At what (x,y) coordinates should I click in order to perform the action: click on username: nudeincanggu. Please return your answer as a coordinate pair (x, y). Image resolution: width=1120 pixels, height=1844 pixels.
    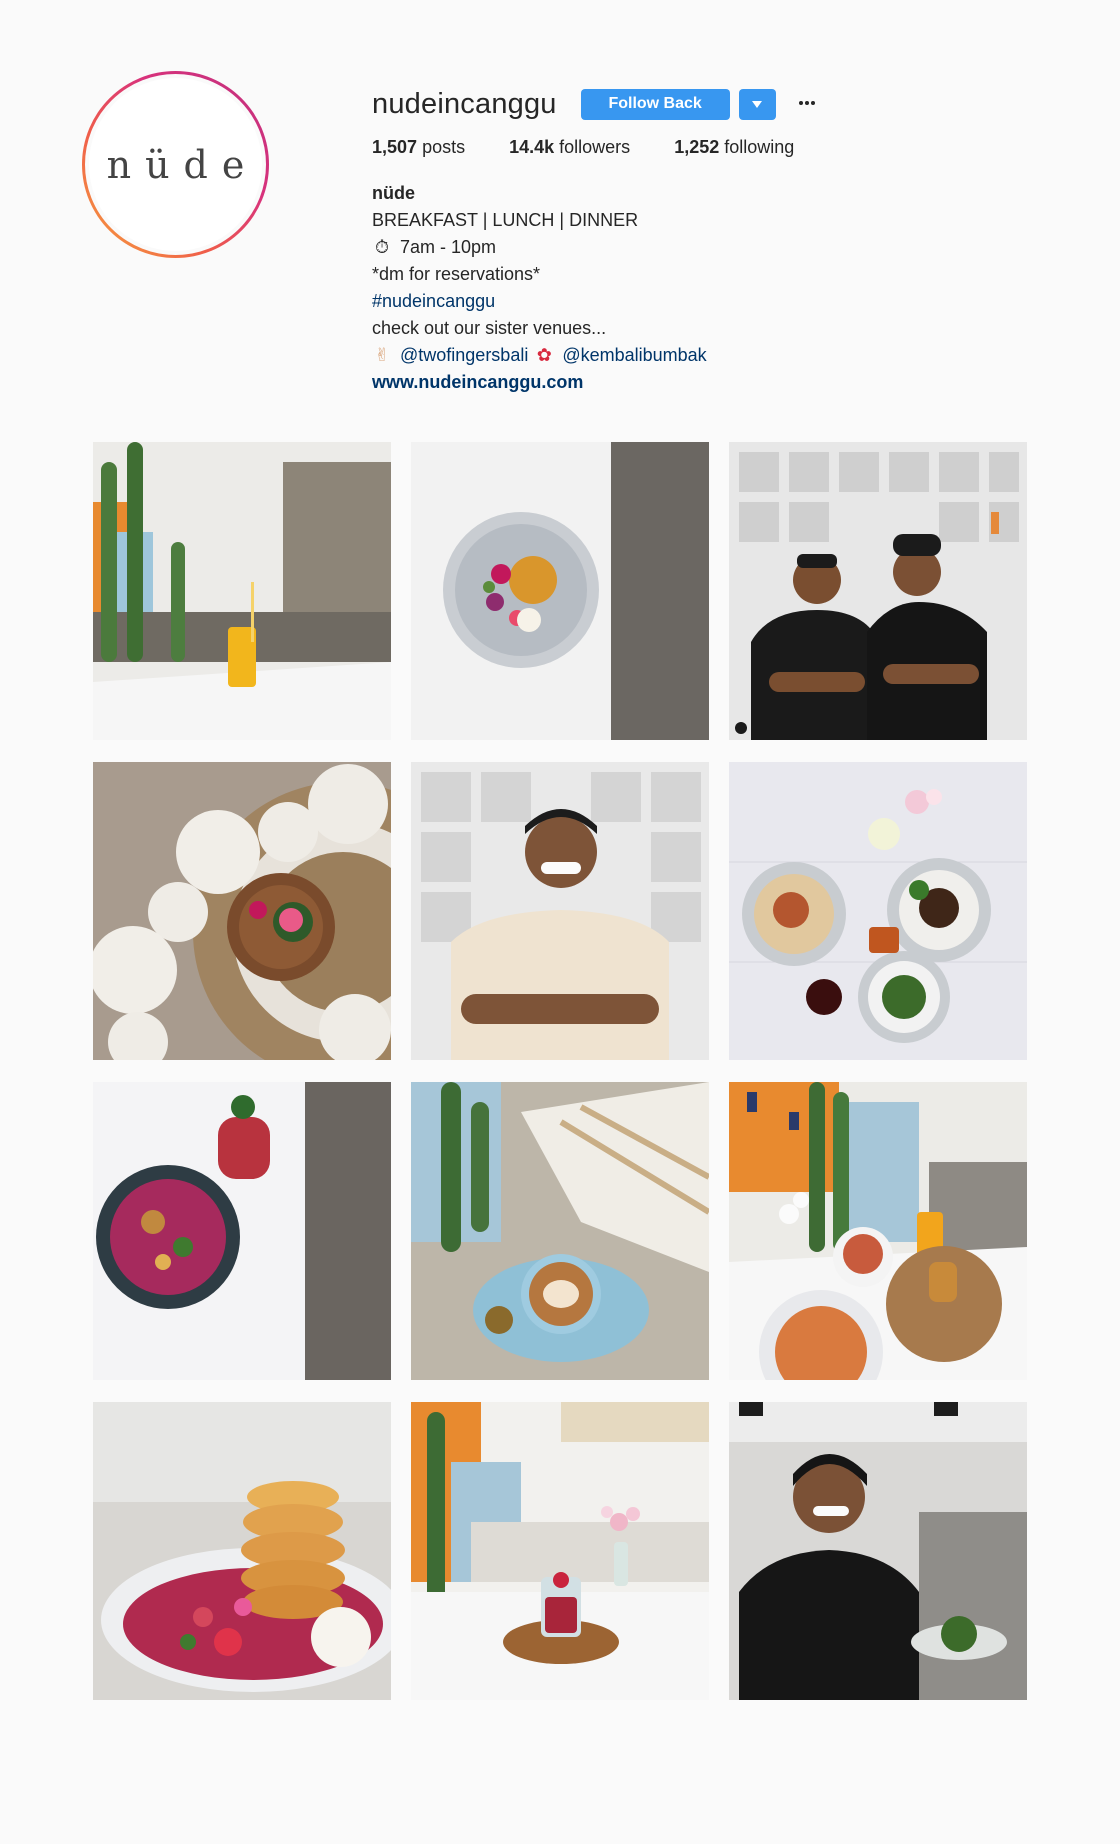
    Looking at the image, I should click on (464, 103).